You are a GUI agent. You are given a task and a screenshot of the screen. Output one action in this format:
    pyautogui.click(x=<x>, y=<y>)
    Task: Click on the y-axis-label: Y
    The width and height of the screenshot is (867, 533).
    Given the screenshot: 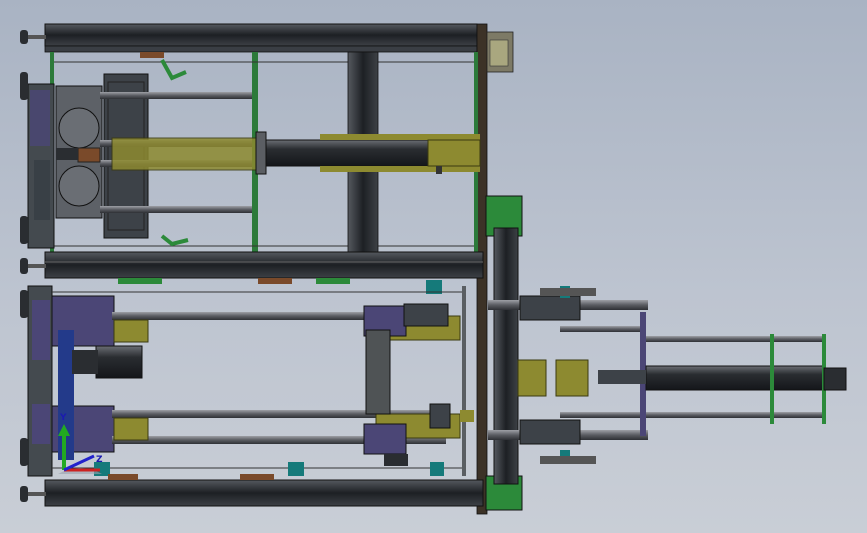 What is the action you would take?
    pyautogui.click(x=63, y=418)
    